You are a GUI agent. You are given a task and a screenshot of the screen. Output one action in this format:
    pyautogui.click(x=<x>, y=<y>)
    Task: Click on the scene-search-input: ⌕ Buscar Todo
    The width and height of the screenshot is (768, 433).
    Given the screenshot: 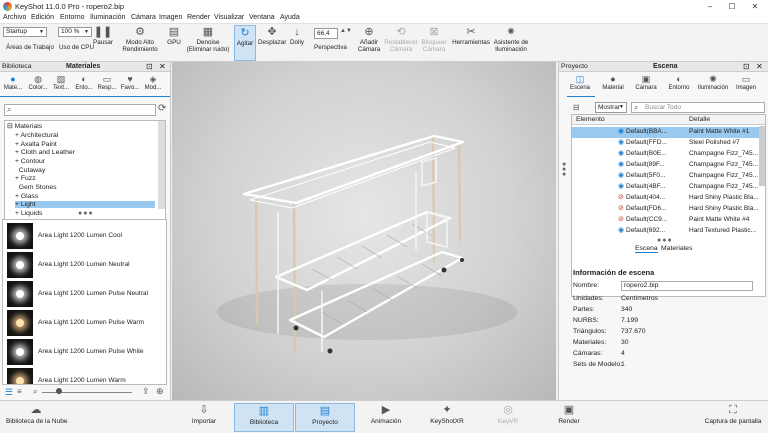 What is the action you would take?
    pyautogui.click(x=698, y=107)
    